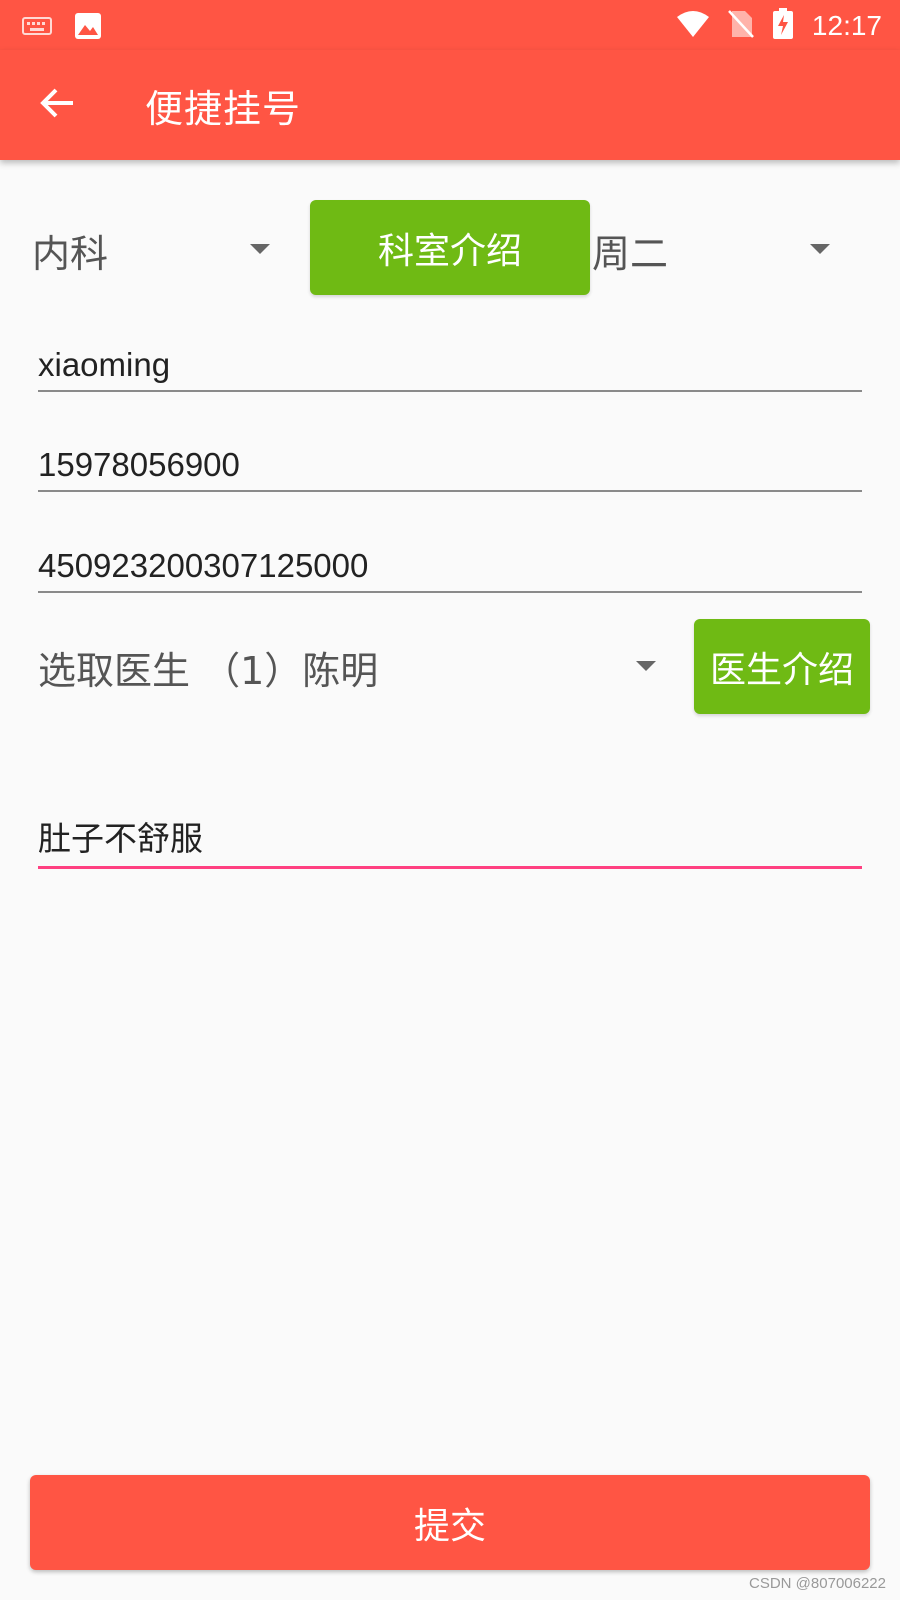 This screenshot has height=1600, width=900. What do you see at coordinates (37, 28) in the screenshot?
I see `keyboard-icon` at bounding box center [37, 28].